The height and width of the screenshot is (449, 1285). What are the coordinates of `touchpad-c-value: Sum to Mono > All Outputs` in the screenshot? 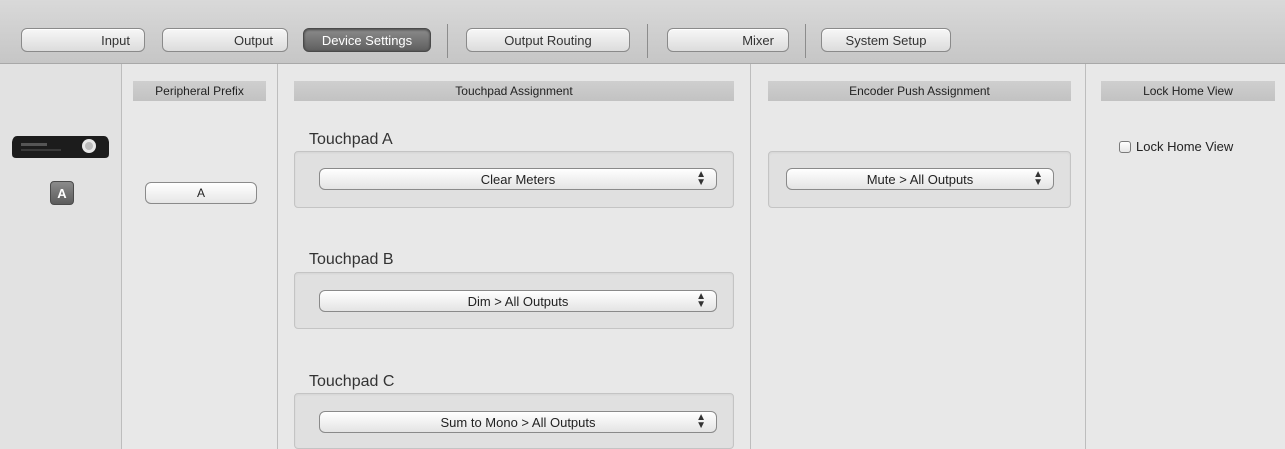 It's located at (518, 422).